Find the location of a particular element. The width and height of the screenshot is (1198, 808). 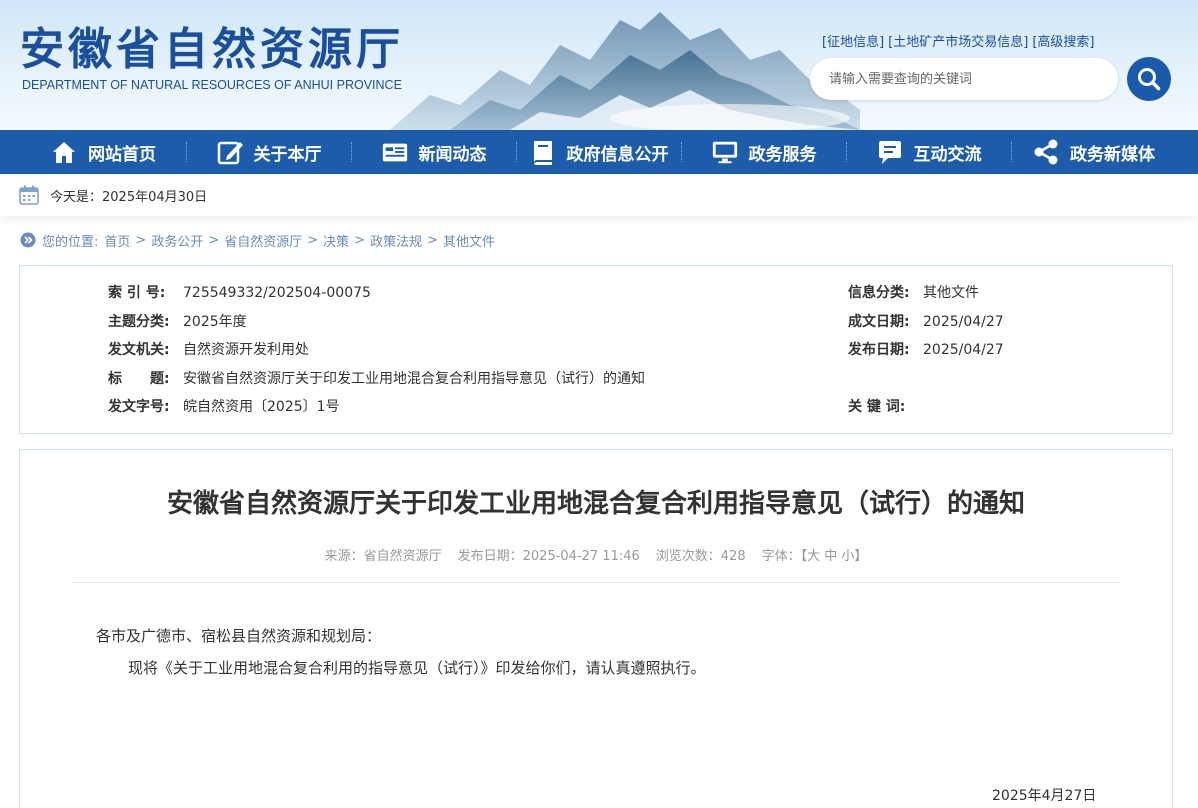

share-icon is located at coordinates (1046, 152).